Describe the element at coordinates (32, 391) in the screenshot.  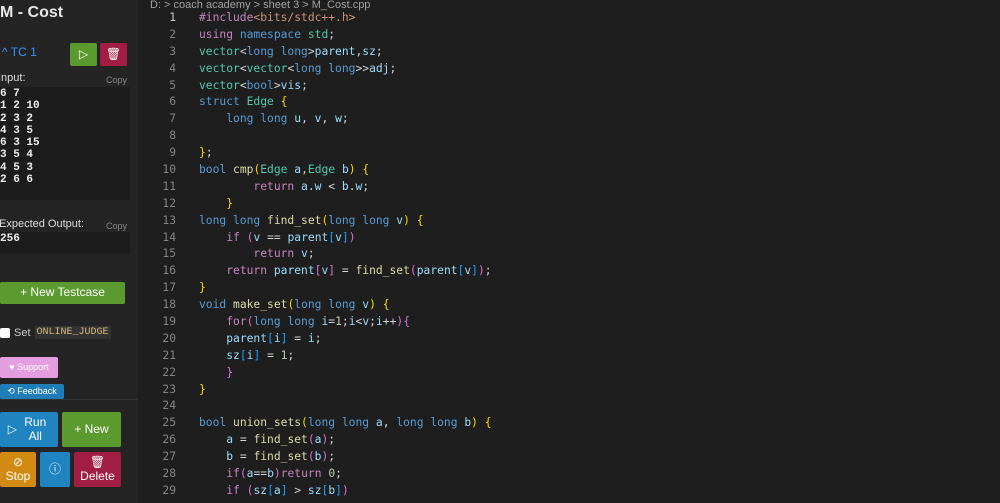
I see `feedback-button: ⟲ Feedback` at that location.